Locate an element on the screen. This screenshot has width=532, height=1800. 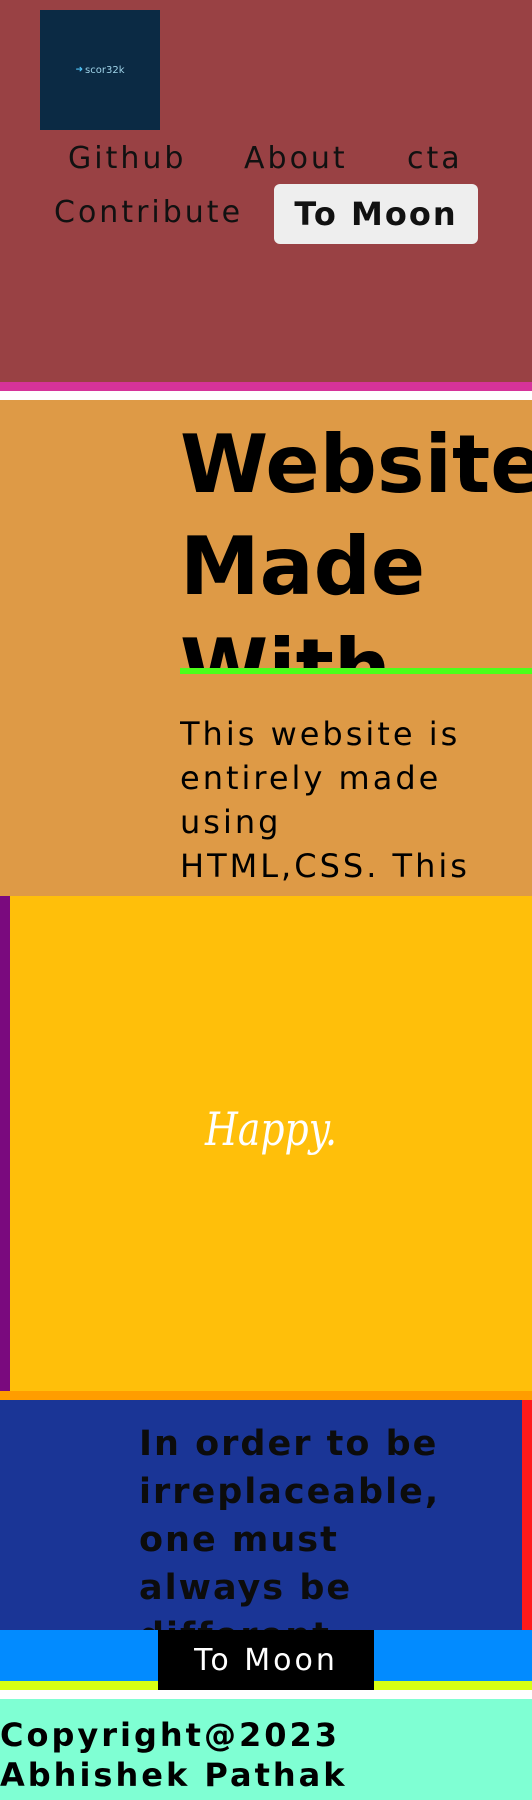
hero-title: Website Made With HTML CSS is located at coordinates (356, 544).